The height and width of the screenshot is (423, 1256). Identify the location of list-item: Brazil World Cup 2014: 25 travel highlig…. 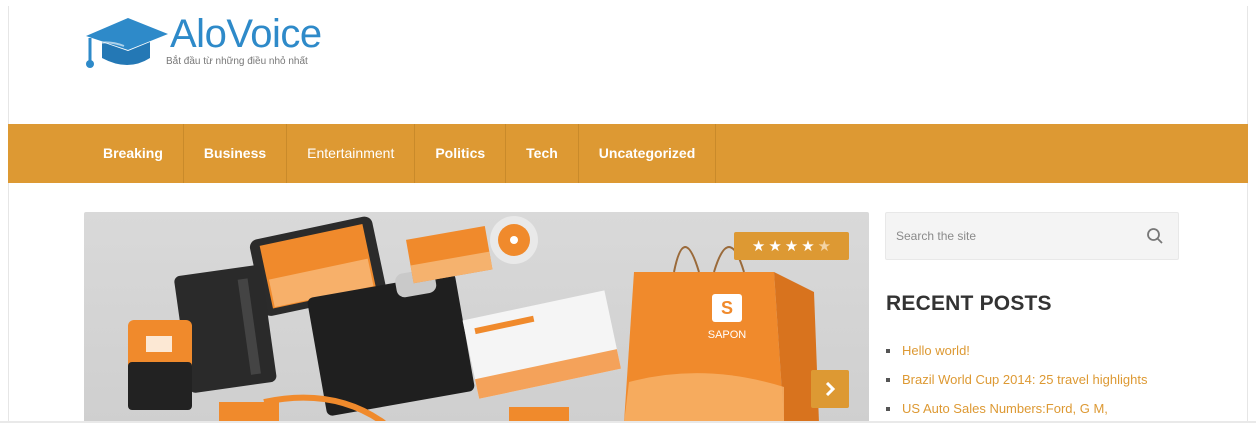
(1016, 385).